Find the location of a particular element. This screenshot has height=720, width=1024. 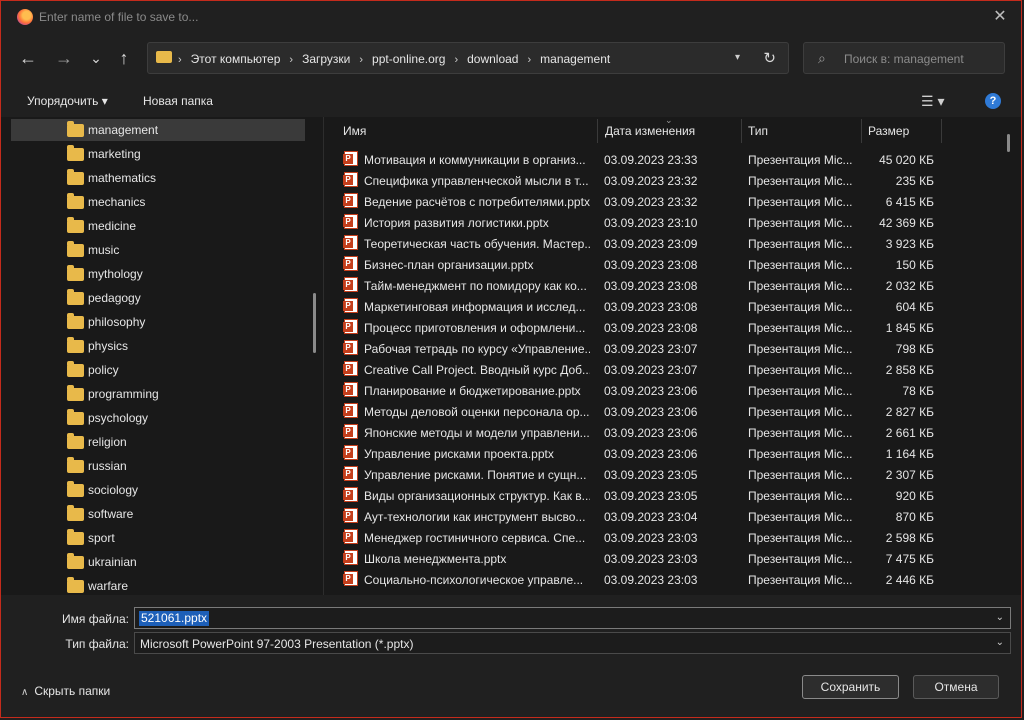

sidebar-item-marketing: marketing is located at coordinates (158, 154).